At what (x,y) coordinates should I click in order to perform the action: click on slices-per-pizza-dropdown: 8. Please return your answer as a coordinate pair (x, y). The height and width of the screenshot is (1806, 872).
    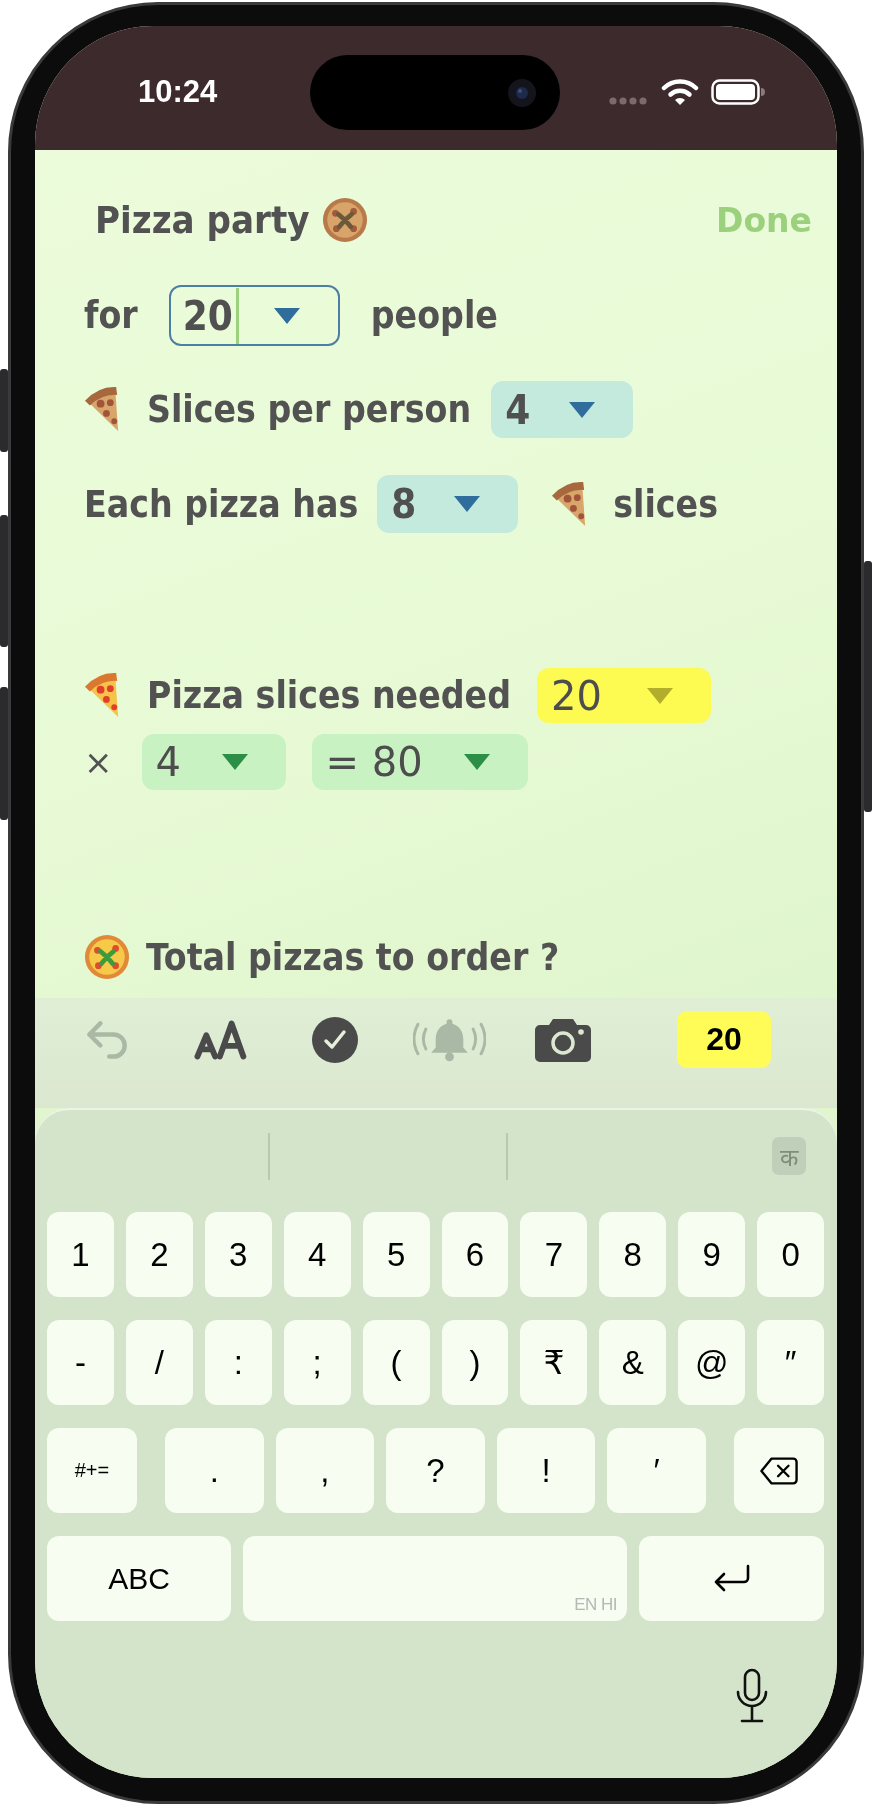
    Looking at the image, I should click on (448, 504).